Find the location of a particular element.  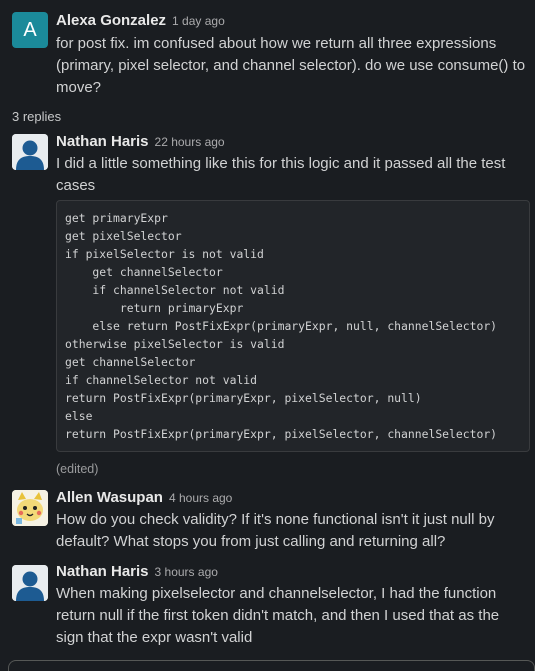

timestamp: 3 hours ago is located at coordinates (186, 572).